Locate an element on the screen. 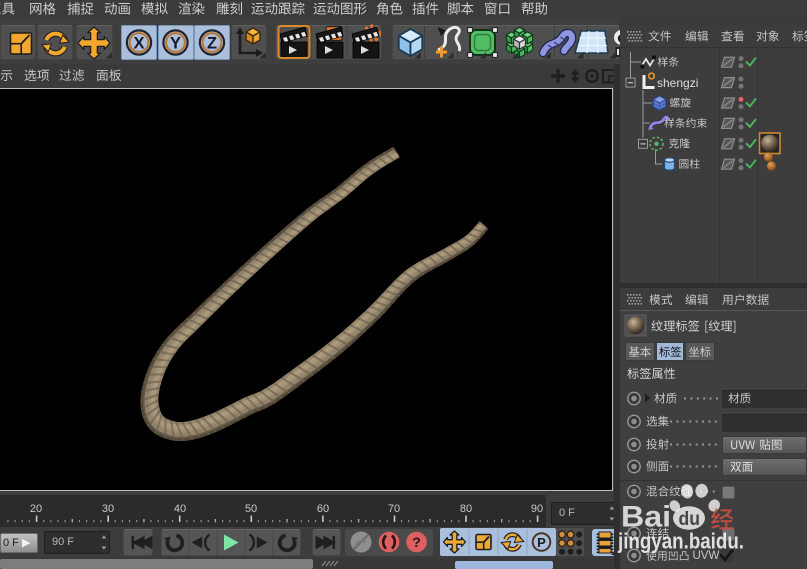 The image size is (807, 569). svg-text: du is located at coordinates (690, 519).